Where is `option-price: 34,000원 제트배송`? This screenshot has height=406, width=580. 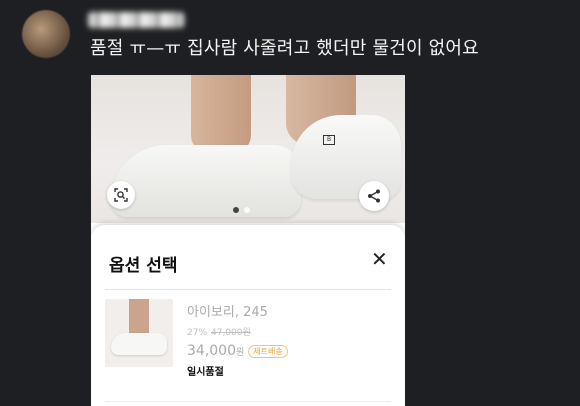 option-price: 34,000원 제트배송 is located at coordinates (237, 351).